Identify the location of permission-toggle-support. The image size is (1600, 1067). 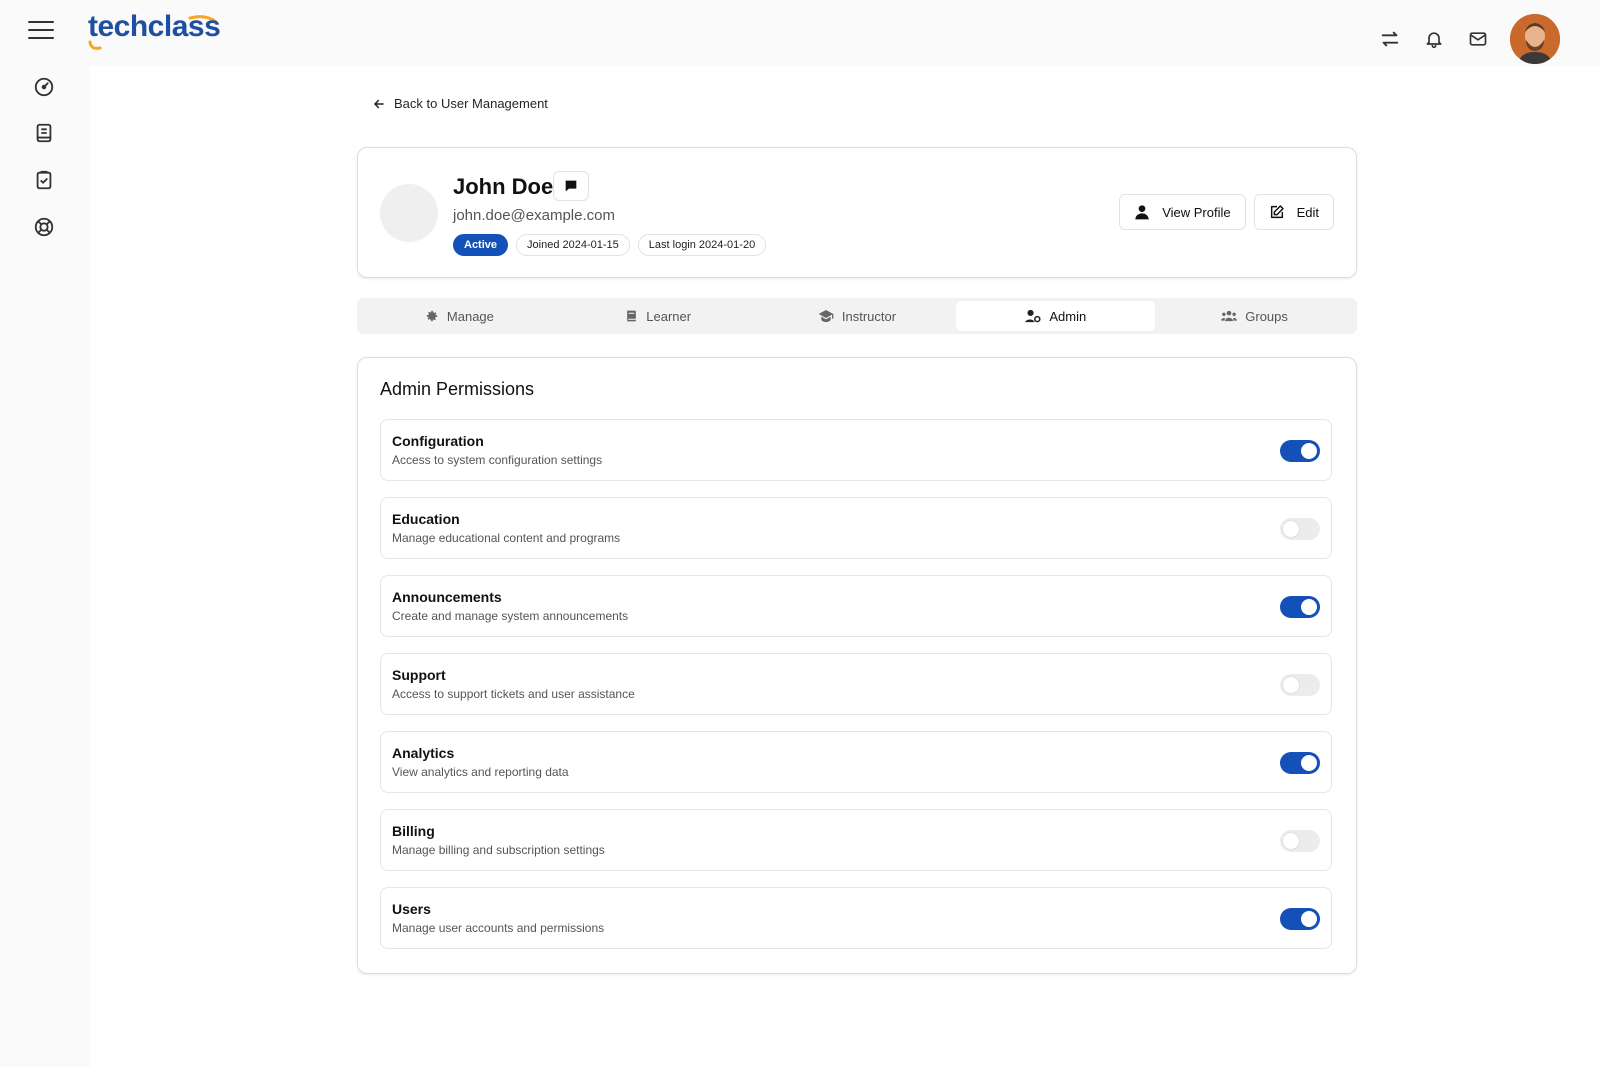
(1300, 685).